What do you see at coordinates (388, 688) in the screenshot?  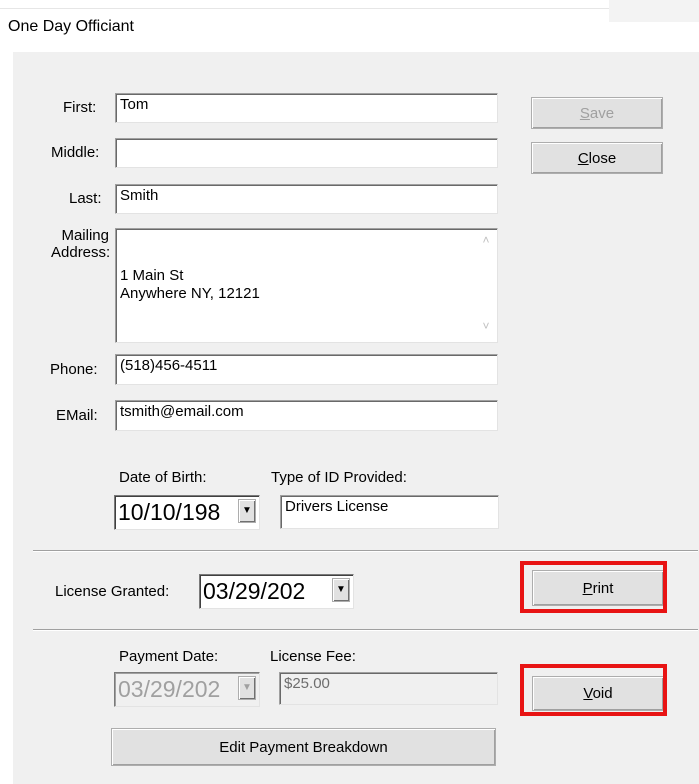 I see `license-fee-field: $25.00` at bounding box center [388, 688].